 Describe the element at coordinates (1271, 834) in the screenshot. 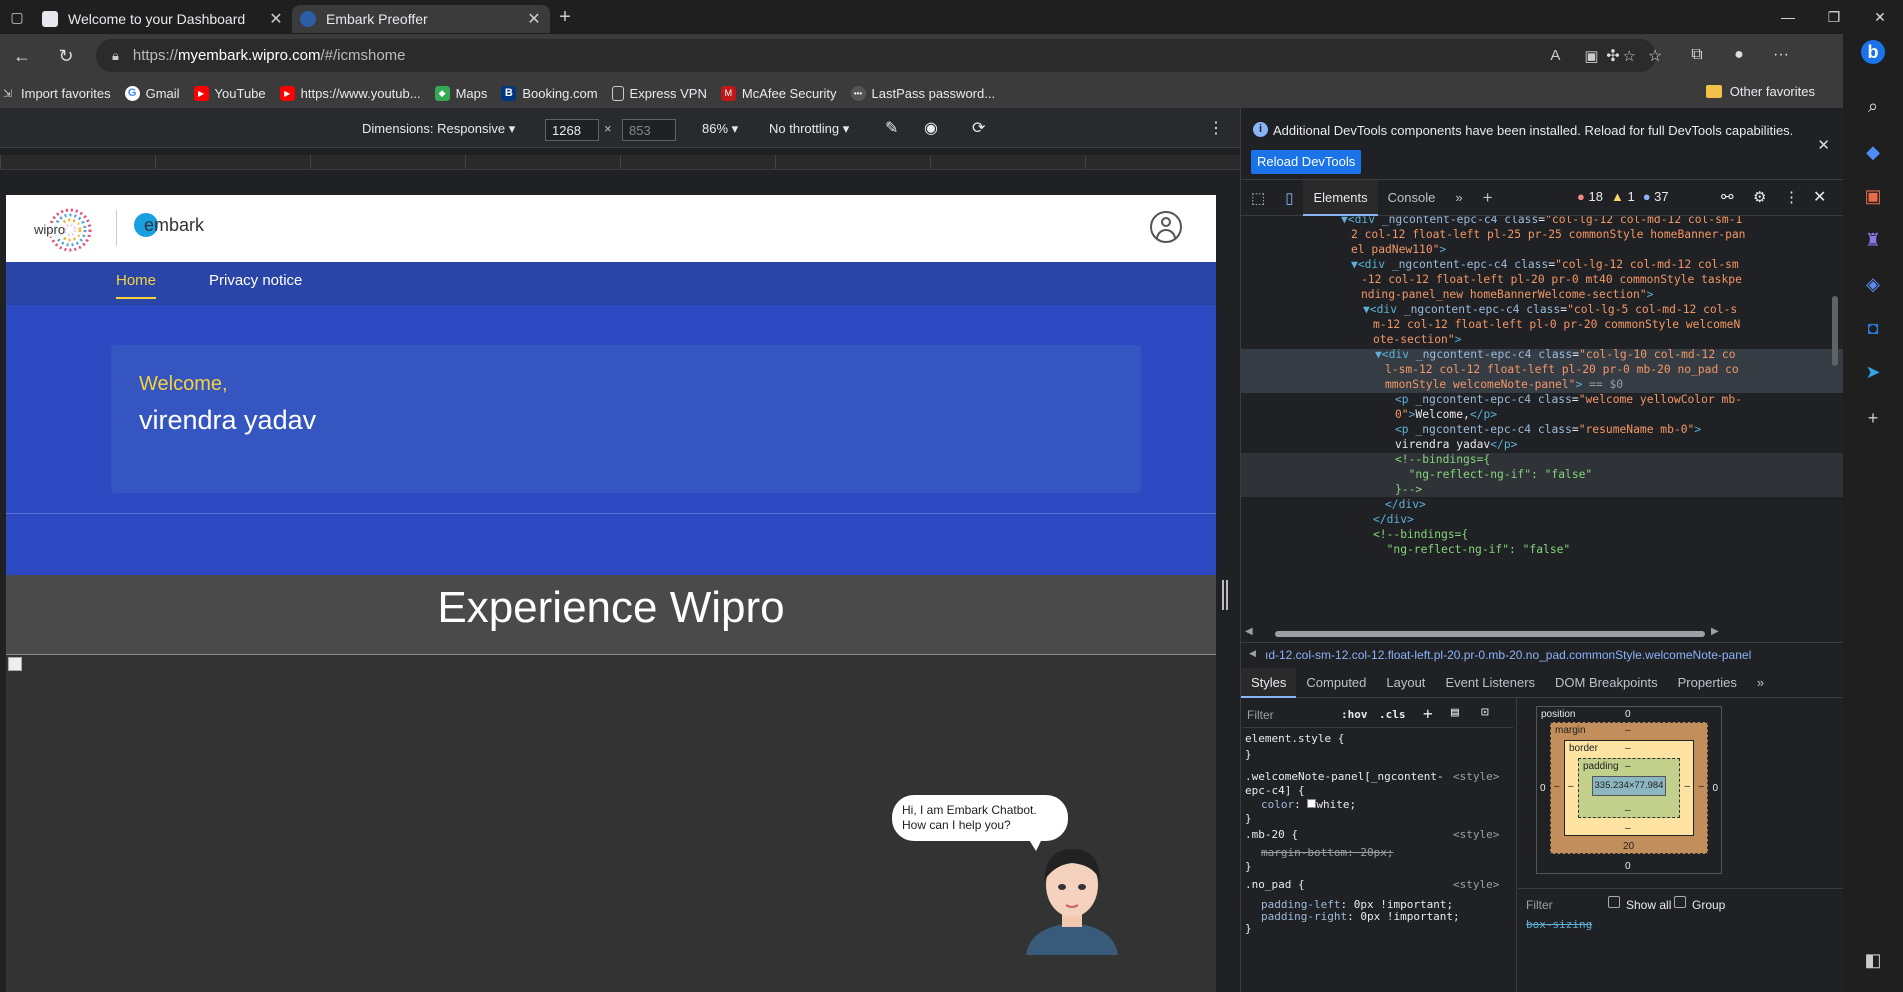

I see `rule-mb20: .mb-20 {` at that location.